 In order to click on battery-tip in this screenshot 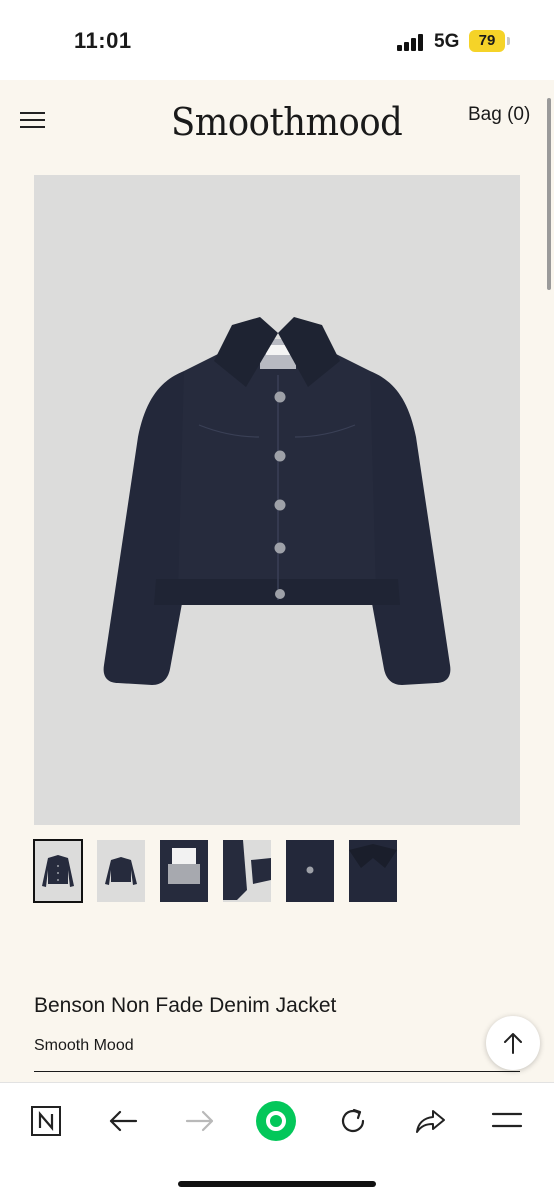, I will do `click(508, 41)`.